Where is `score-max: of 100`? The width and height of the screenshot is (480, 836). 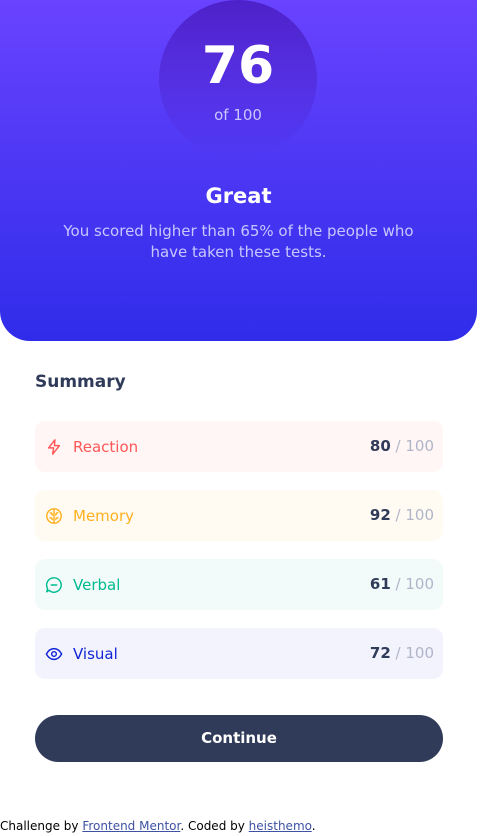 score-max: of 100 is located at coordinates (238, 115).